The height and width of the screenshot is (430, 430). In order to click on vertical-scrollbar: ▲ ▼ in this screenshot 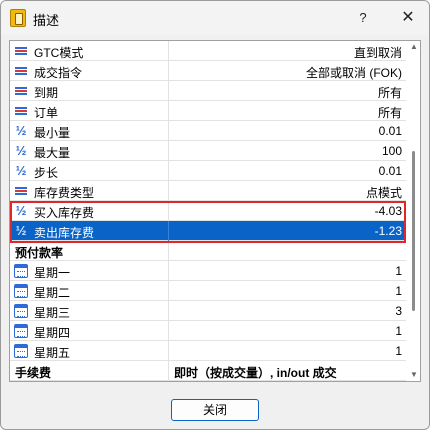, I will do `click(414, 211)`.